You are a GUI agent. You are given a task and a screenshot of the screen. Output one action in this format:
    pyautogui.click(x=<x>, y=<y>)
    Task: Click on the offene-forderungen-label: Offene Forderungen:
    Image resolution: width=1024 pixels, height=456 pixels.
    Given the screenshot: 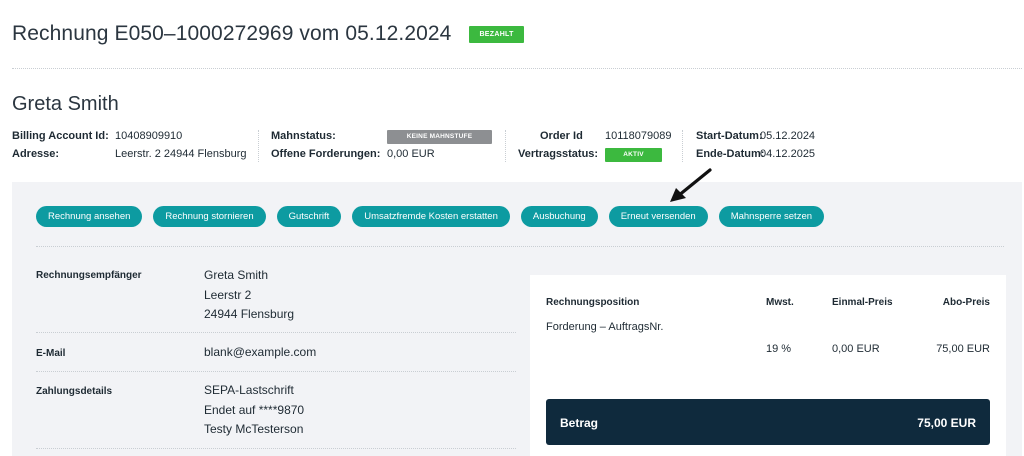 What is the action you would take?
    pyautogui.click(x=326, y=154)
    